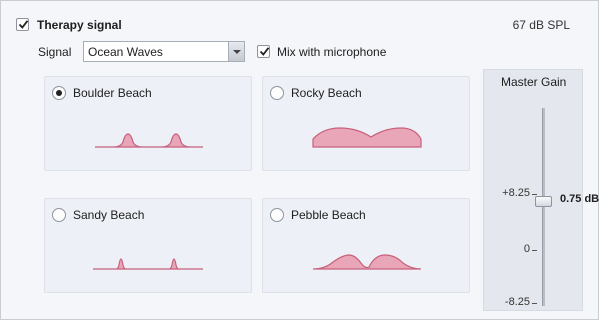  Describe the element at coordinates (332, 52) in the screenshot. I see `mix-microphone-label: Mix with microphone` at that location.